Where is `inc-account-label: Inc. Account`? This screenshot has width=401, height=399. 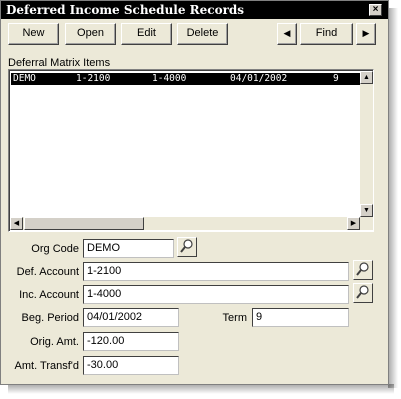
inc-account-label: Inc. Account is located at coordinates (49, 295).